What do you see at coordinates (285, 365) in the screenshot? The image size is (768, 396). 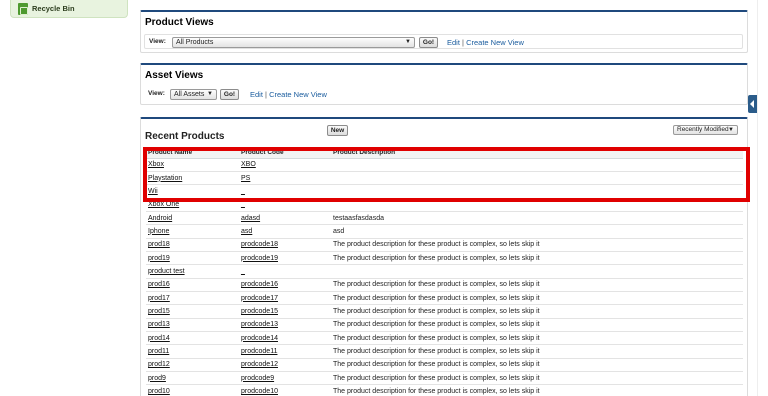 I see `product-code-cell: prodcode12` at bounding box center [285, 365].